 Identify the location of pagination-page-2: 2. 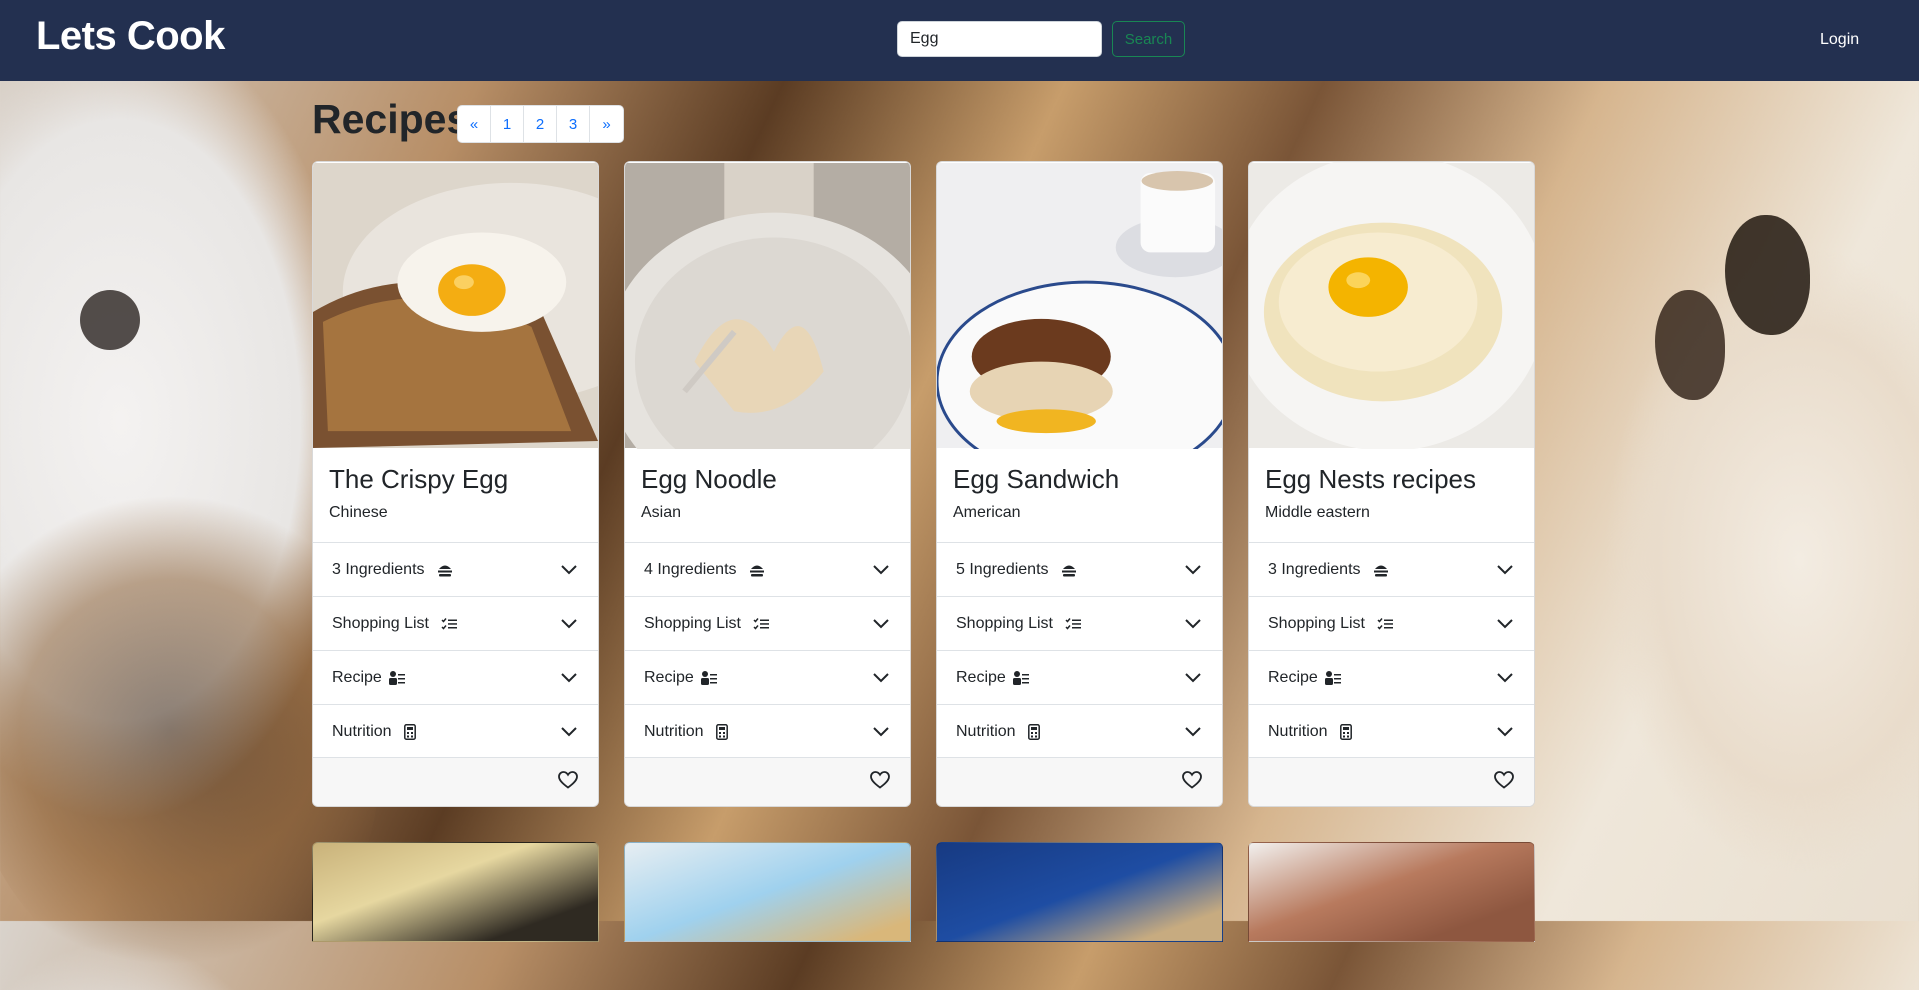
(540, 124).